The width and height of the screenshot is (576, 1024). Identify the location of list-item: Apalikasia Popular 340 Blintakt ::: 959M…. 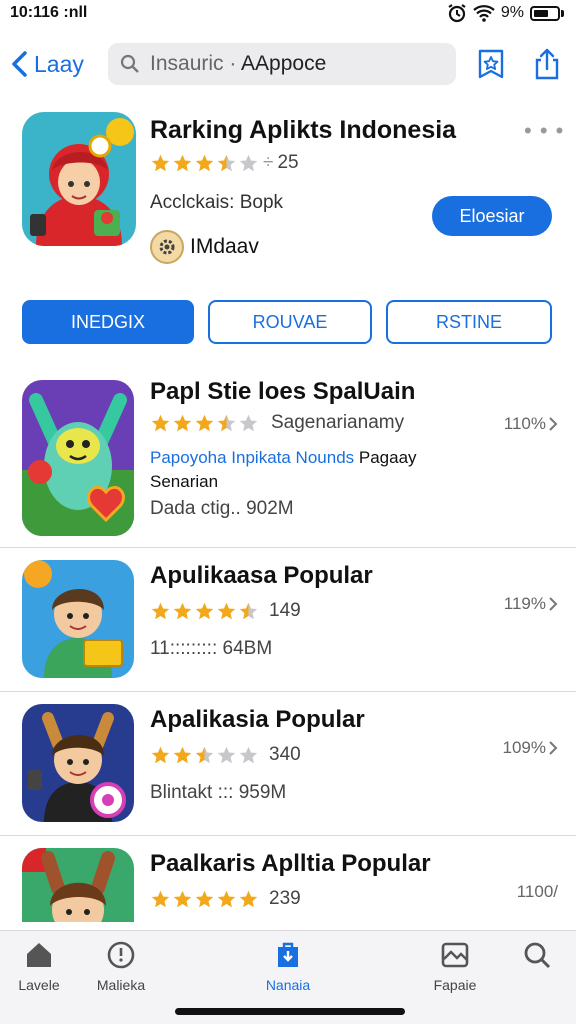
(288, 764).